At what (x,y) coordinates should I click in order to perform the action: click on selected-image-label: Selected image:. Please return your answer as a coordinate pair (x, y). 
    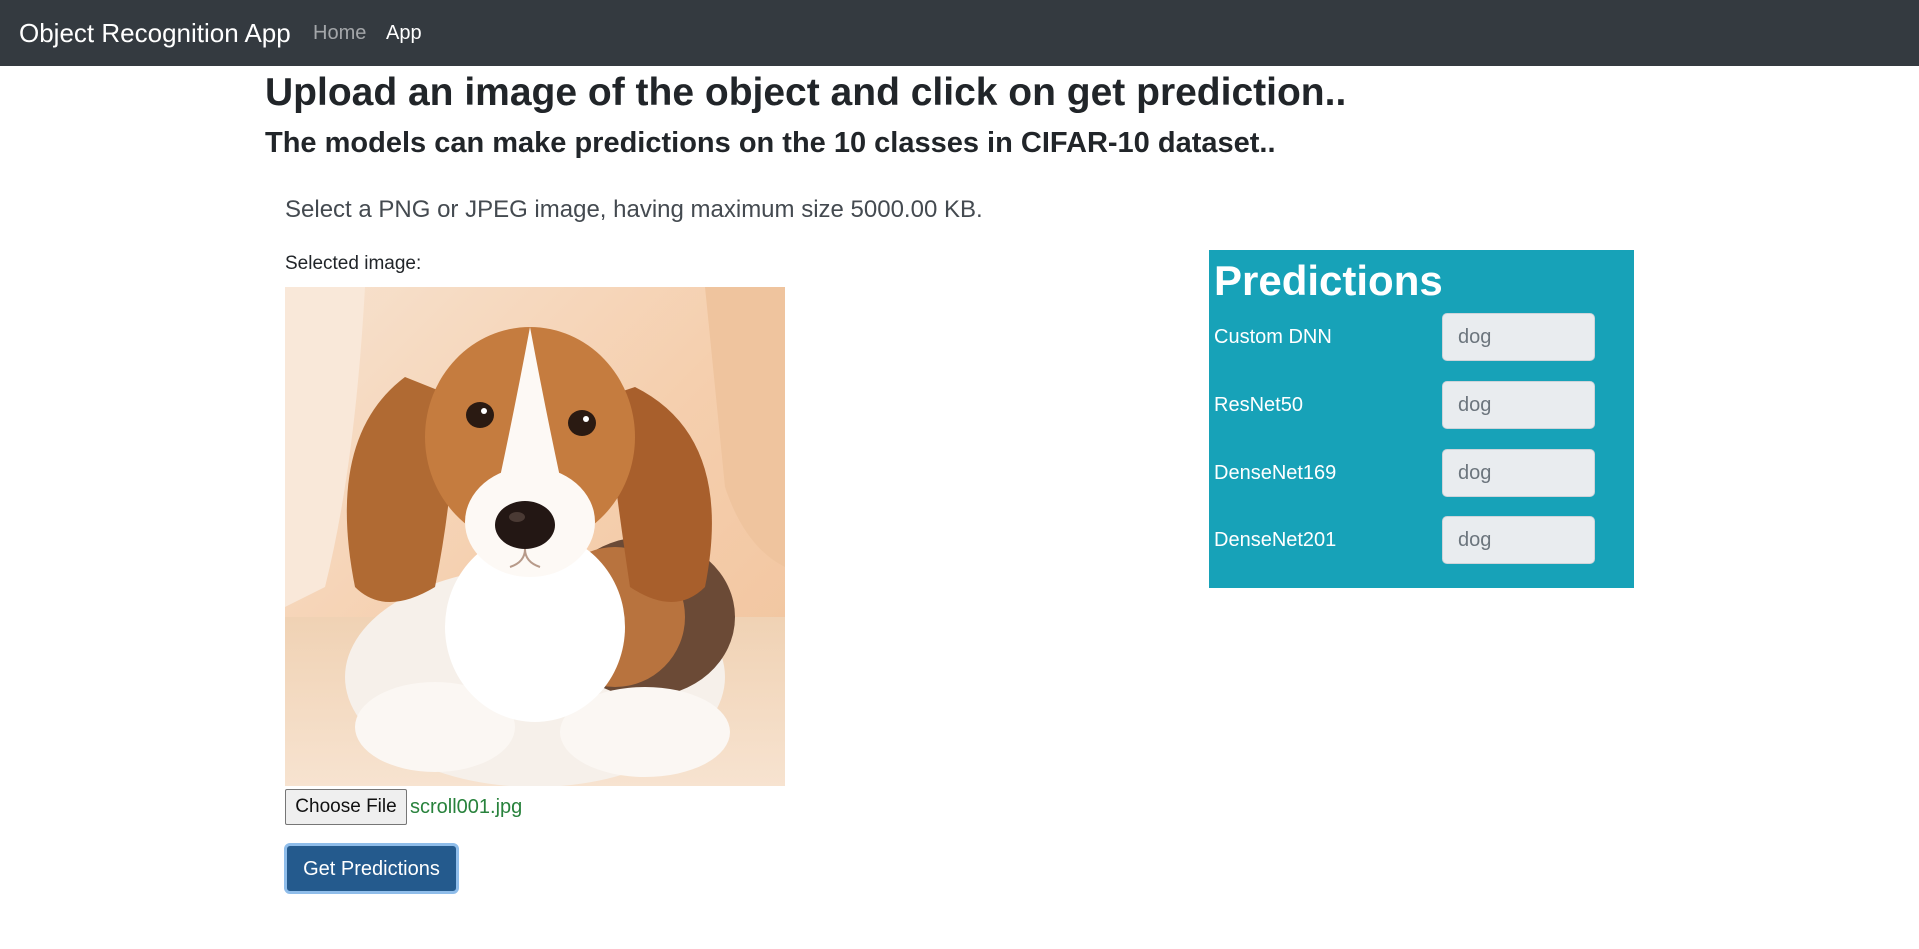
    Looking at the image, I should click on (353, 263).